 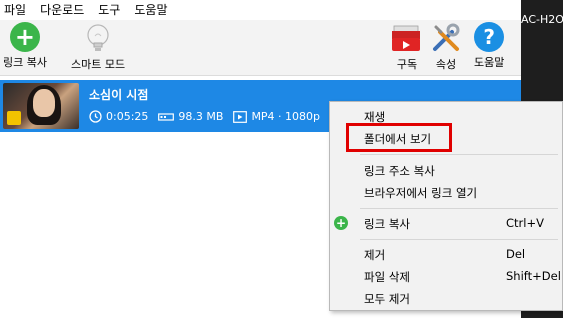 I want to click on menu-item-remove-label: 제거, so click(x=375, y=255).